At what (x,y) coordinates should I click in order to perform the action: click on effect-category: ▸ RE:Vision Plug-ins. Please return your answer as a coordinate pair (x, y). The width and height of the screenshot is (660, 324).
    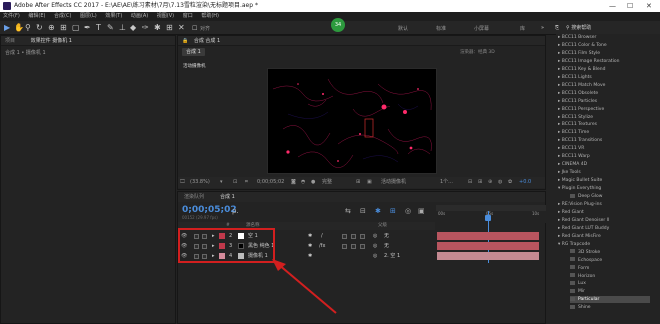
    Looking at the image, I should click on (580, 204).